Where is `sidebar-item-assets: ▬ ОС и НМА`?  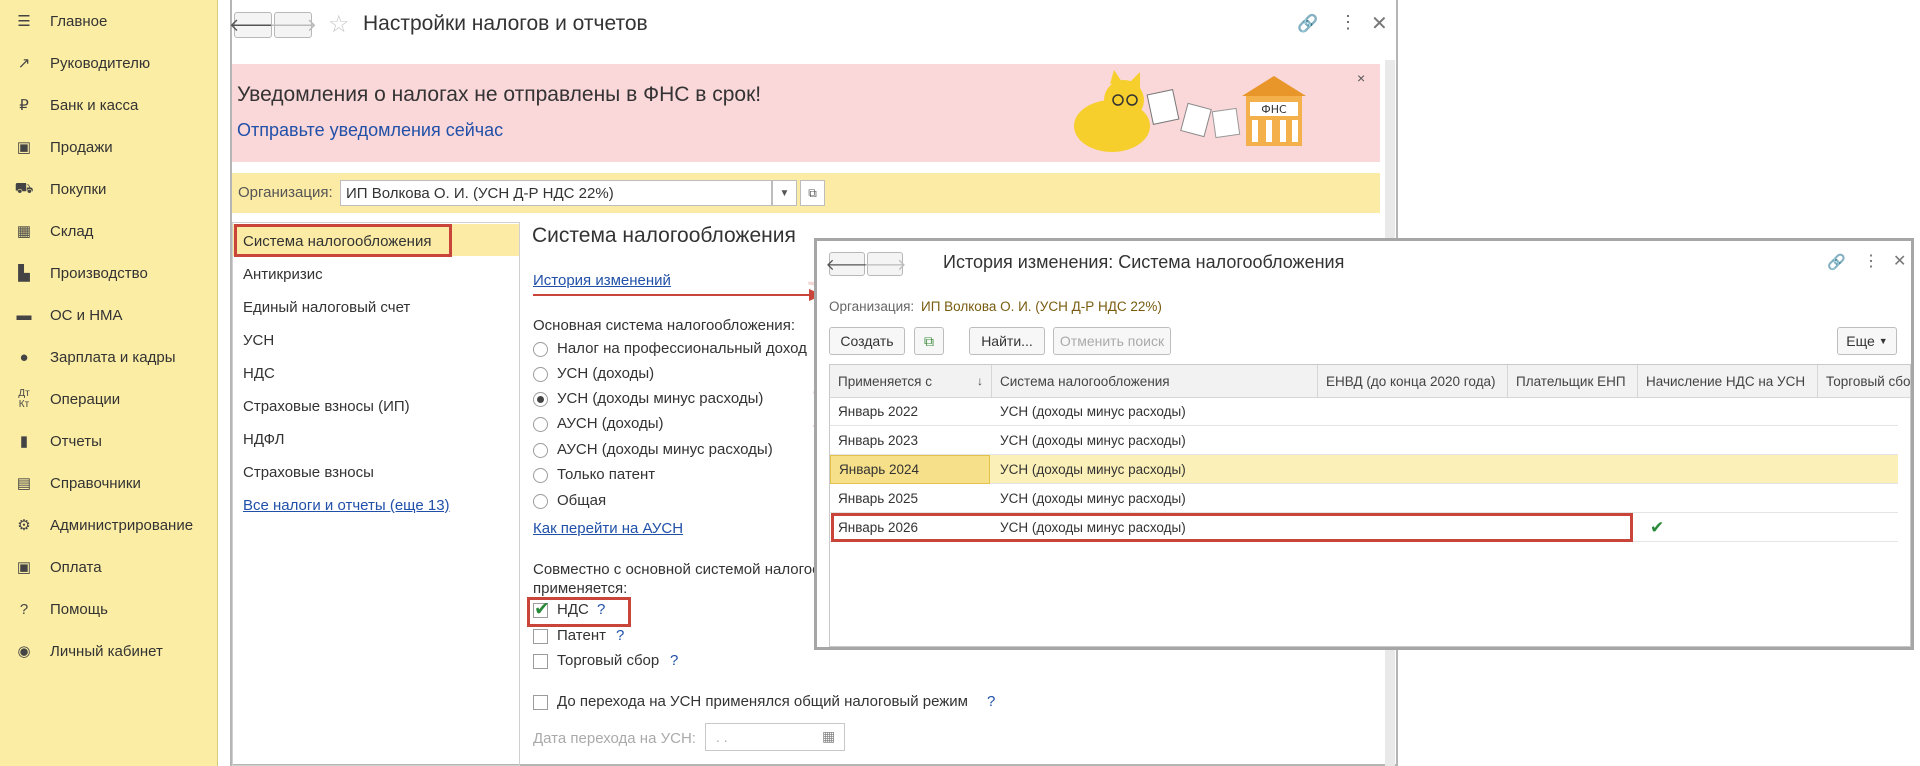 sidebar-item-assets: ▬ ОС и НМА is located at coordinates (108, 315).